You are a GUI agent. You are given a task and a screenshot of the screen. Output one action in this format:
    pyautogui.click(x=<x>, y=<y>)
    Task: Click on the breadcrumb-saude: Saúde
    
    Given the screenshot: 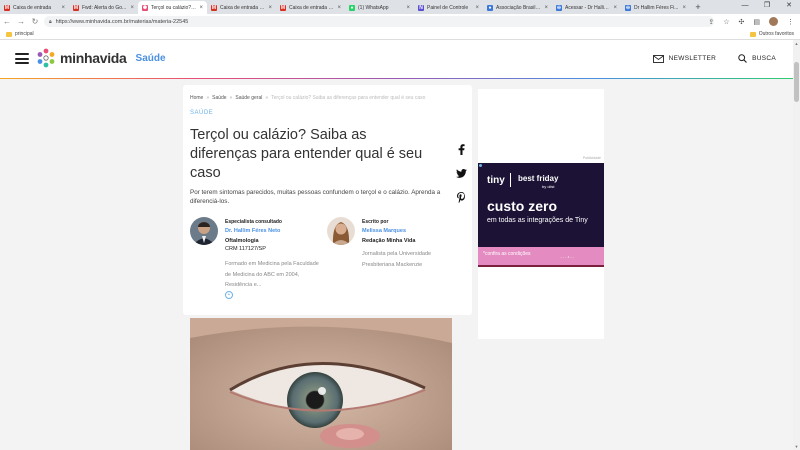 What is the action you would take?
    pyautogui.click(x=219, y=98)
    